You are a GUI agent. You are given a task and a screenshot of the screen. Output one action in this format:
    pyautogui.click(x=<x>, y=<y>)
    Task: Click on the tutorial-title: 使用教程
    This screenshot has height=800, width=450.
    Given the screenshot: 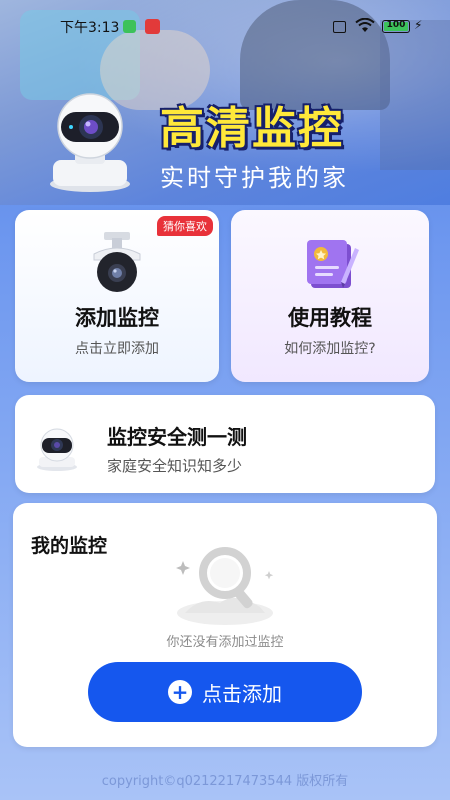 What is the action you would take?
    pyautogui.click(x=330, y=318)
    